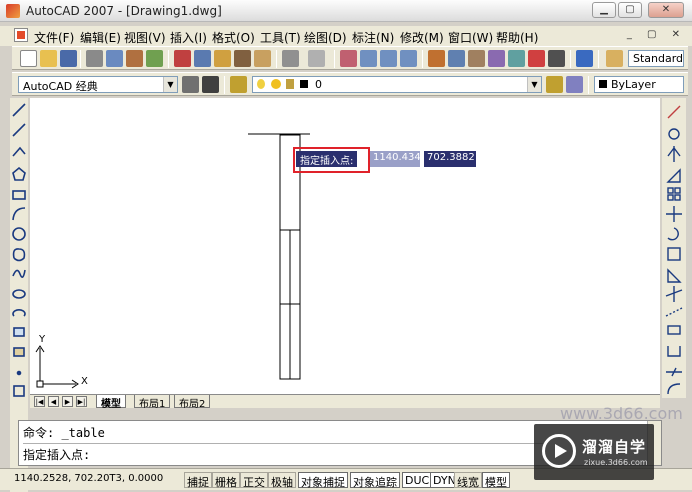 This screenshot has width=692, height=492. I want to click on text-style-icon, so click(614, 58).